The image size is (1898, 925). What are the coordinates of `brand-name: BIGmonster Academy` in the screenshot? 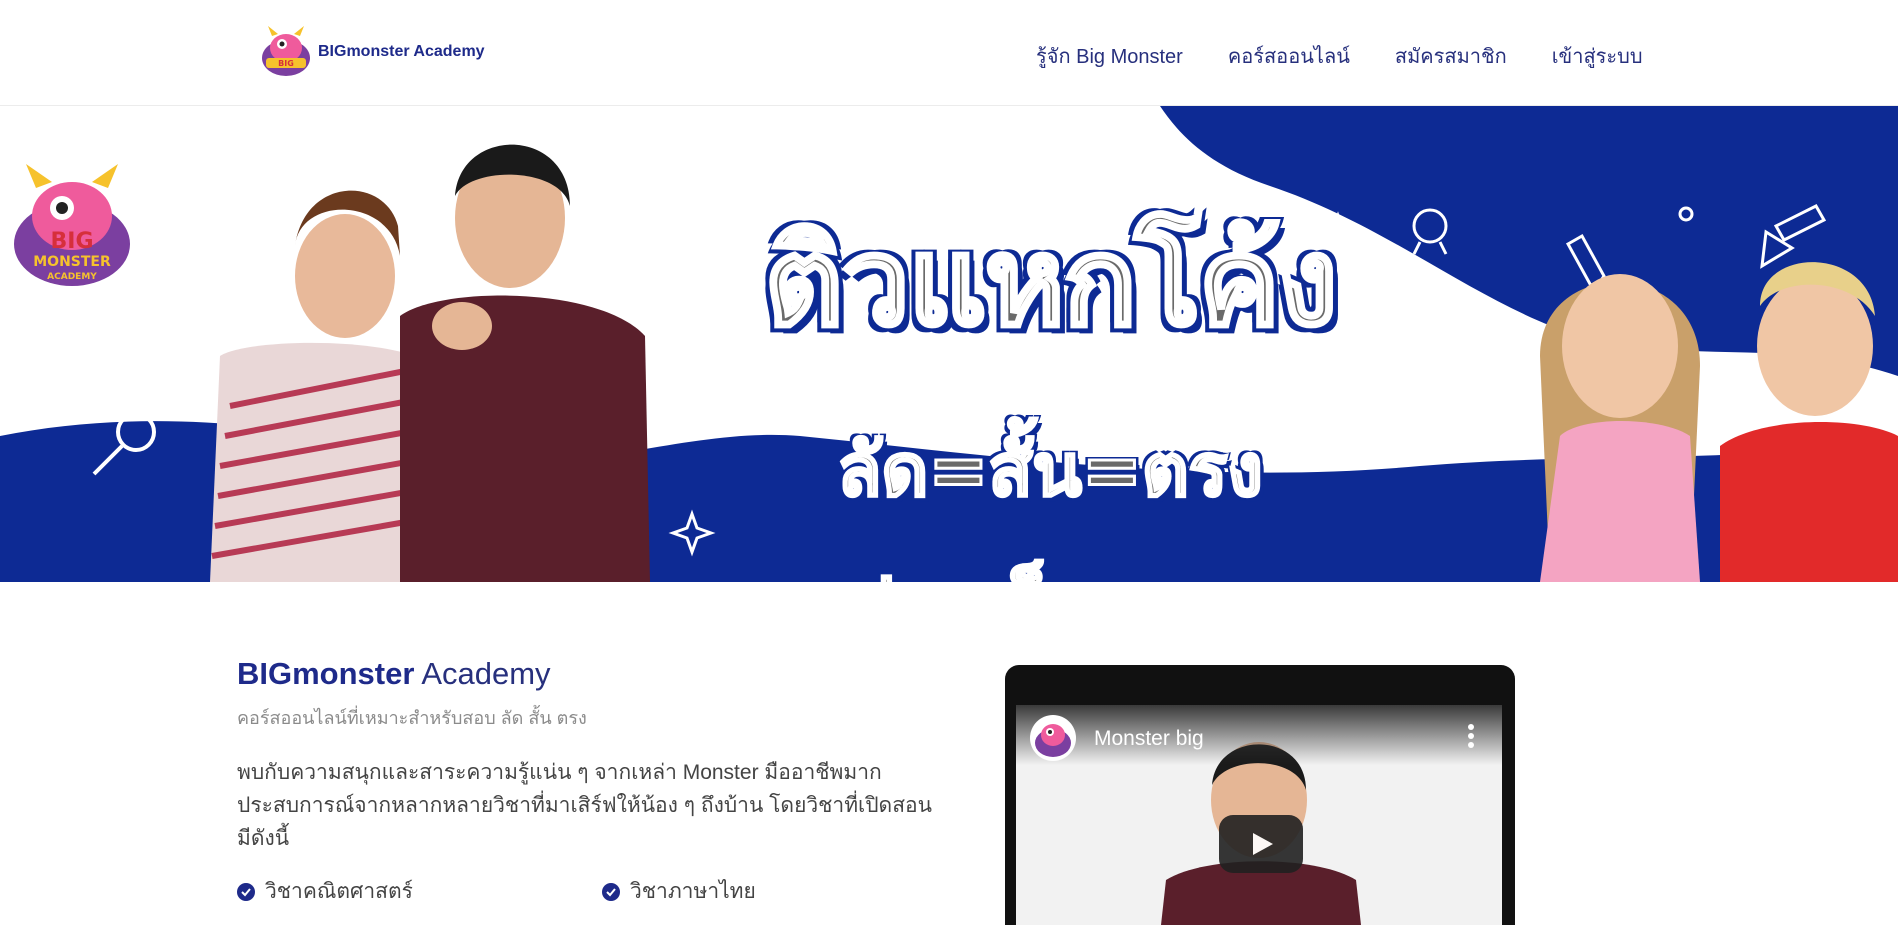 It's located at (401, 51).